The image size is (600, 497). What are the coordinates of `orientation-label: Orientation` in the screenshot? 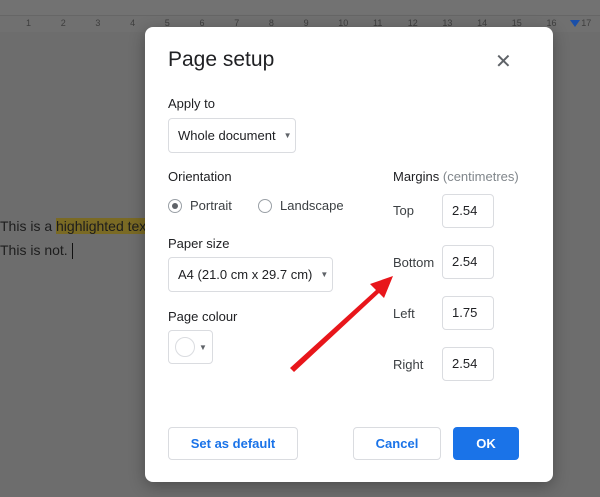 It's located at (200, 176).